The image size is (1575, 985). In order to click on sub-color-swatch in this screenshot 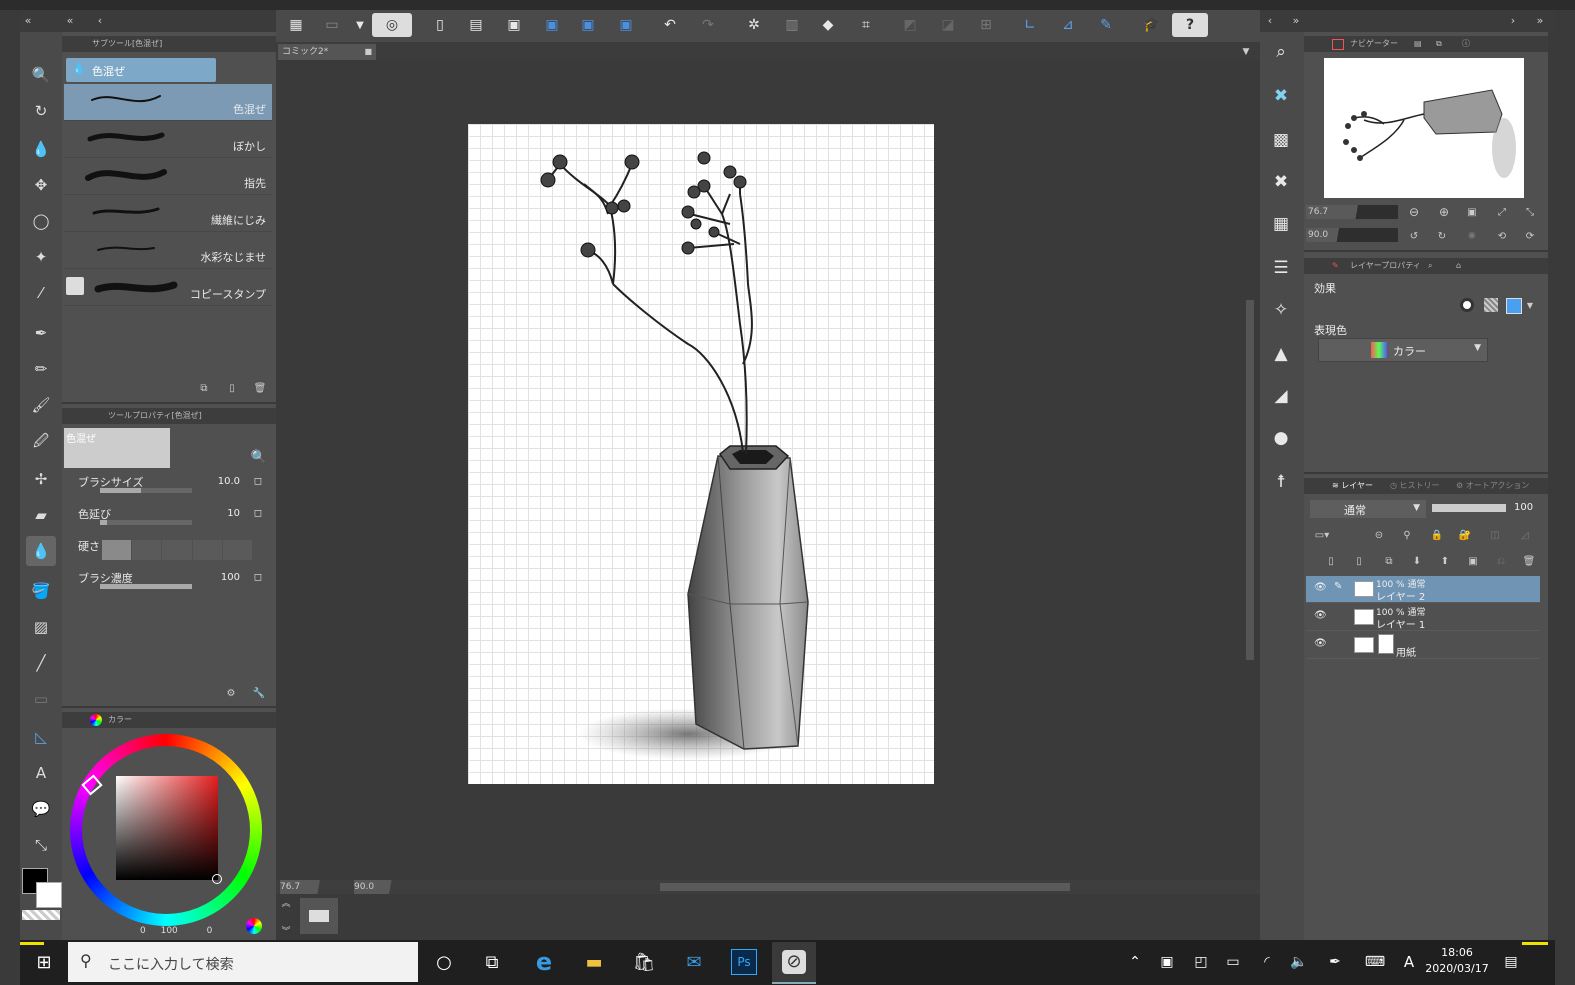, I will do `click(49, 895)`.